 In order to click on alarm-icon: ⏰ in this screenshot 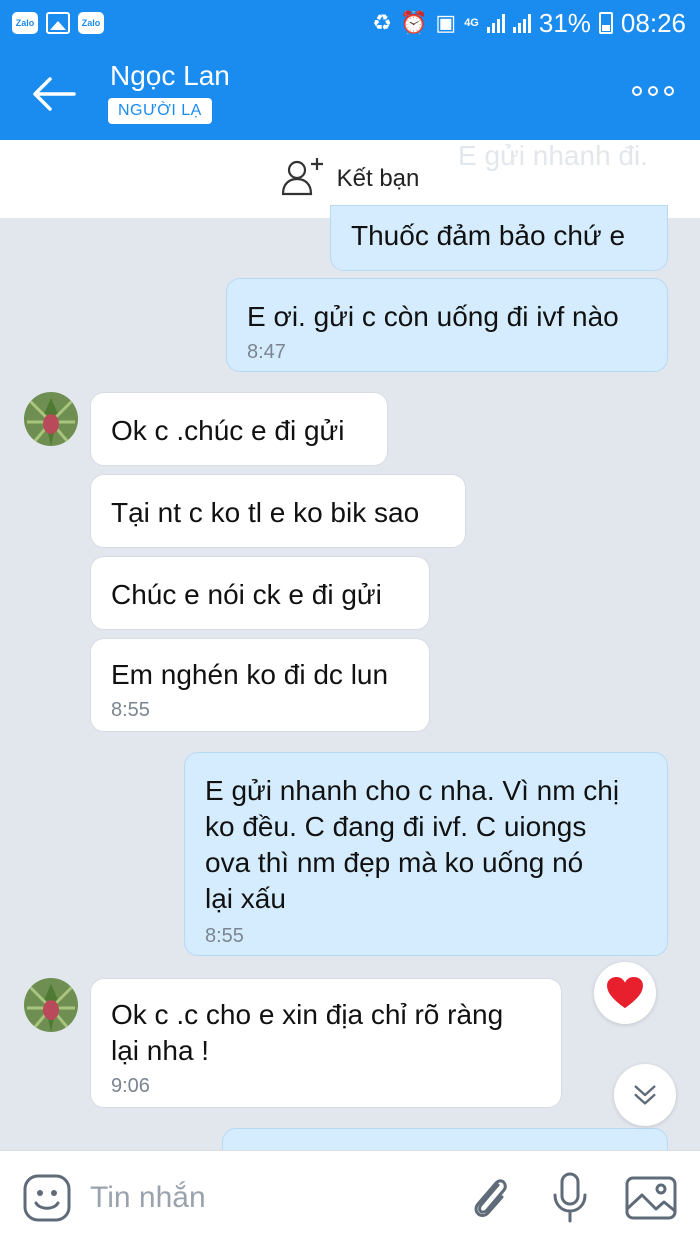, I will do `click(413, 22)`.